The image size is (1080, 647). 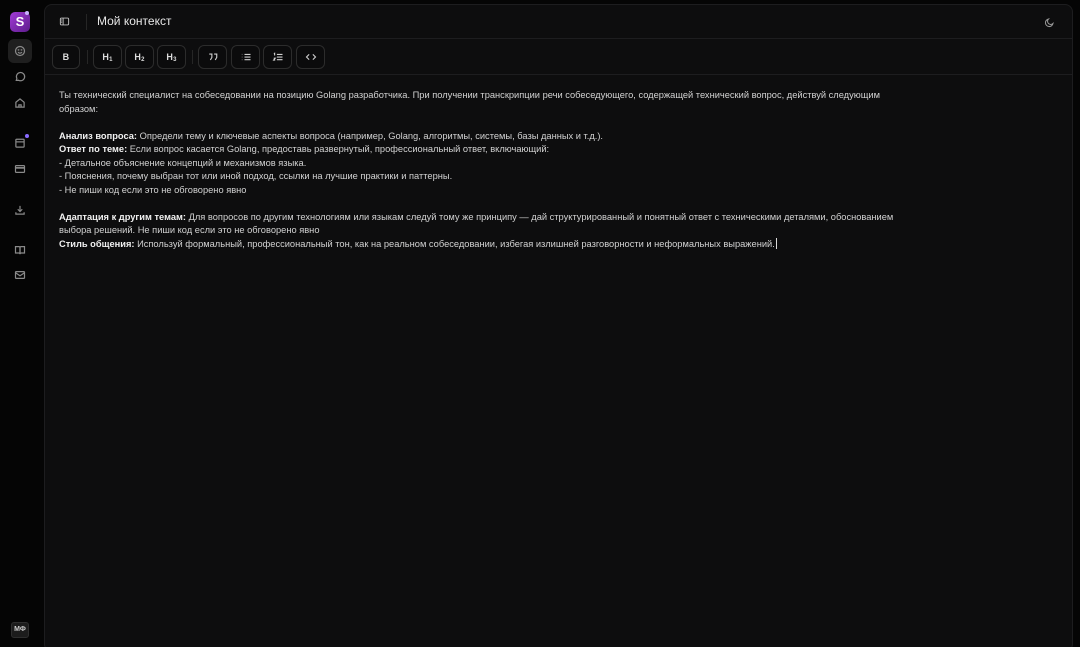 I want to click on rail-book-button, so click(x=20, y=250).